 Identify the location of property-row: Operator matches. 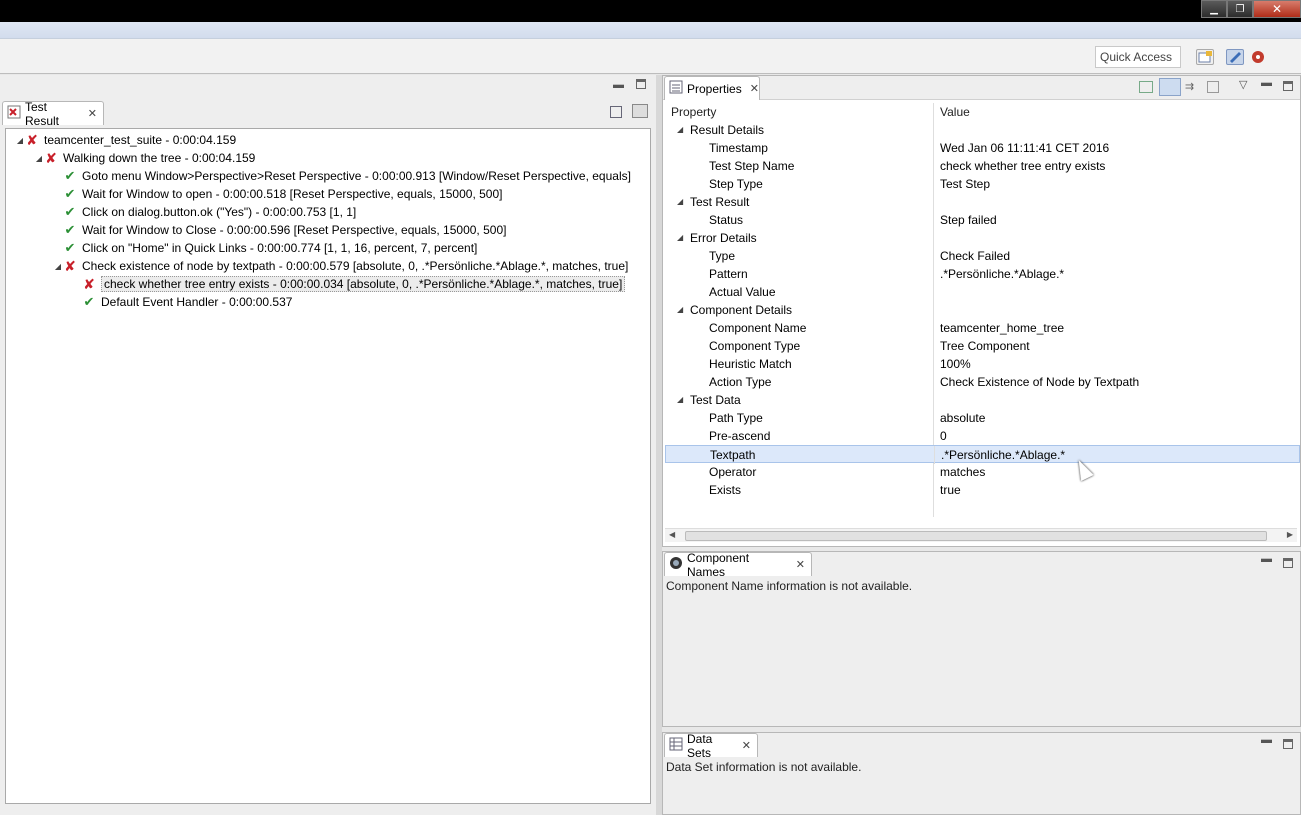
(982, 472).